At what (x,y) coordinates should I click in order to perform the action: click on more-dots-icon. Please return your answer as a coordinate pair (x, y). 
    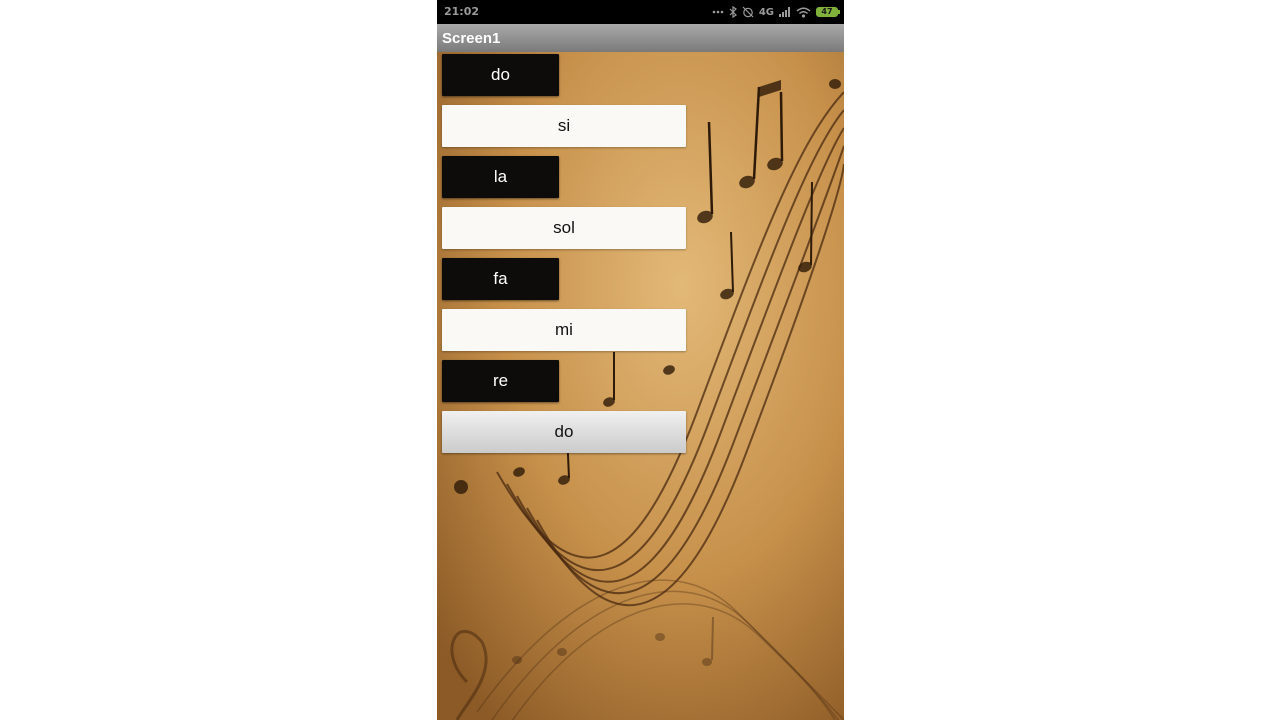
    Looking at the image, I should click on (718, 12).